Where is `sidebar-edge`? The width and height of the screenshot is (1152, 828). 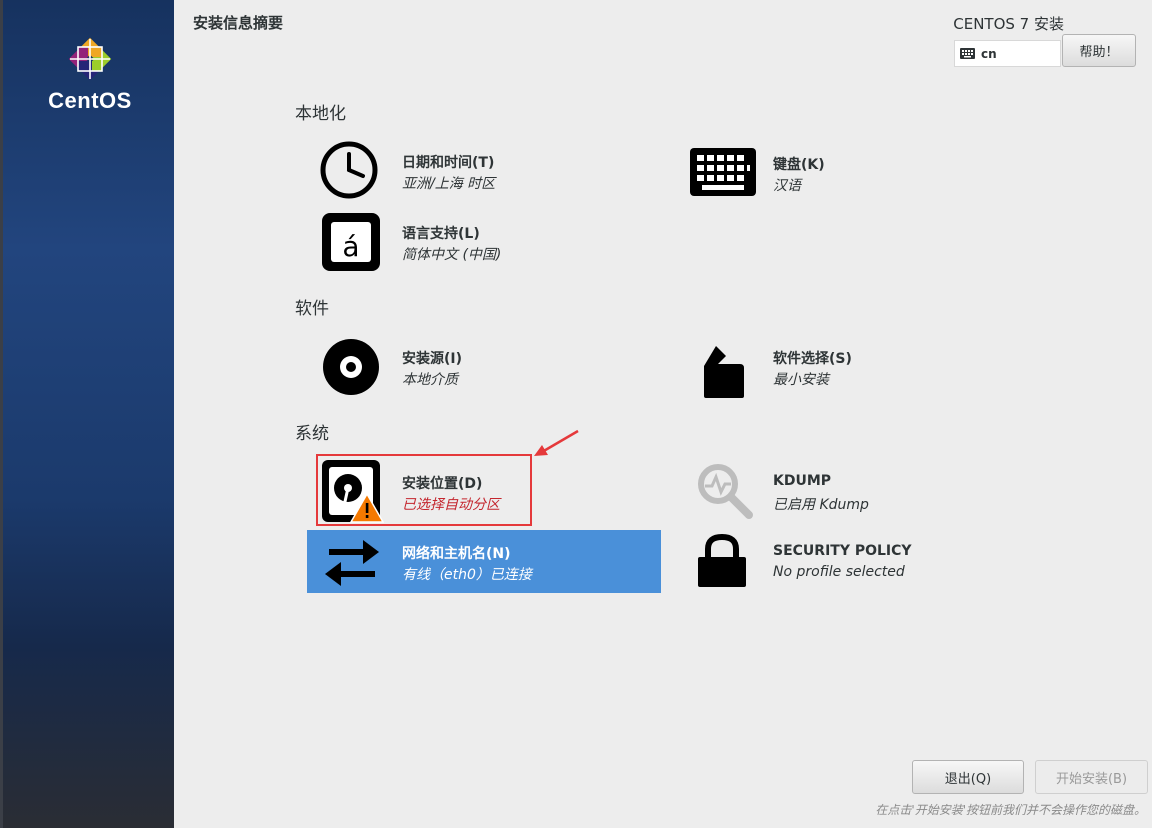
sidebar-edge is located at coordinates (1, 414).